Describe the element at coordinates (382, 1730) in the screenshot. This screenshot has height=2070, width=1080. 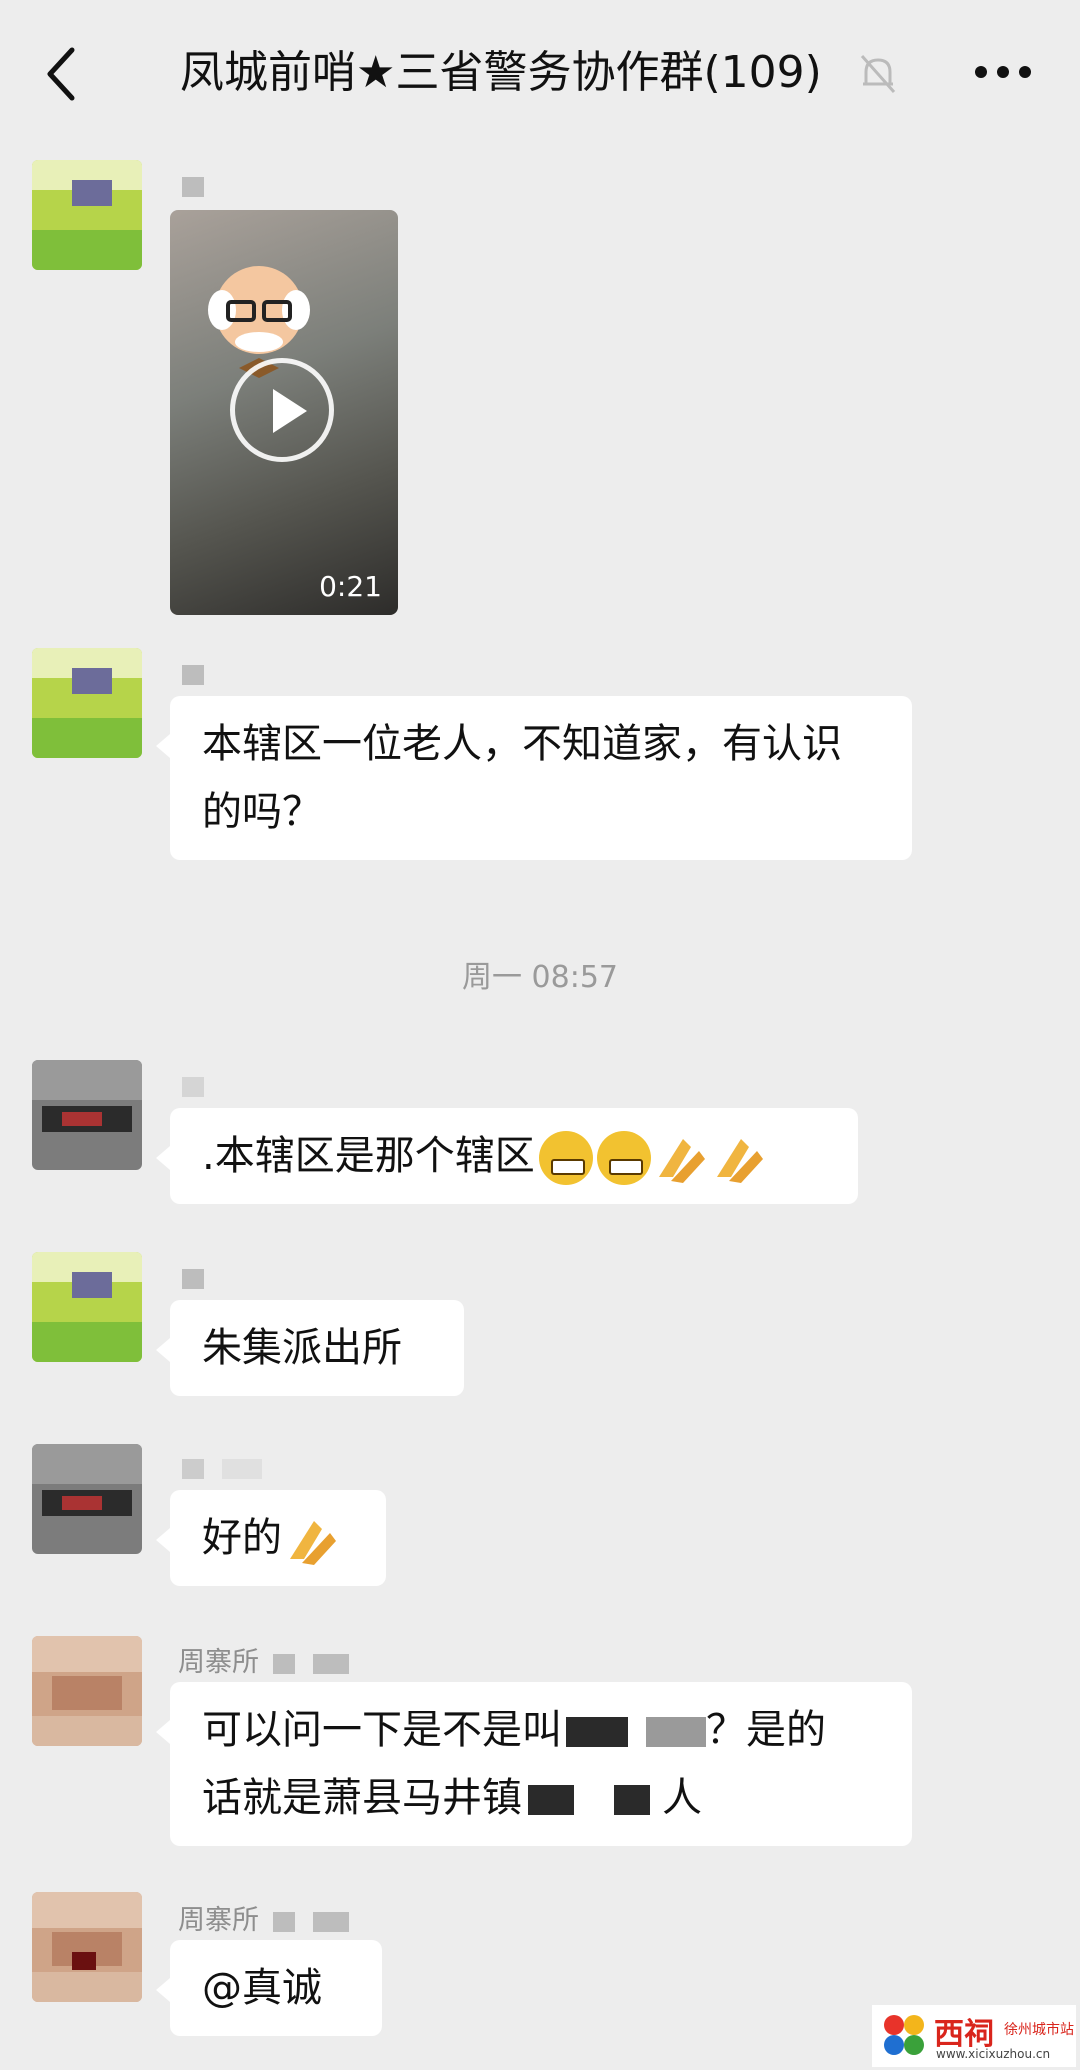
I see `message-text: 可以问一下是不是叫` at that location.